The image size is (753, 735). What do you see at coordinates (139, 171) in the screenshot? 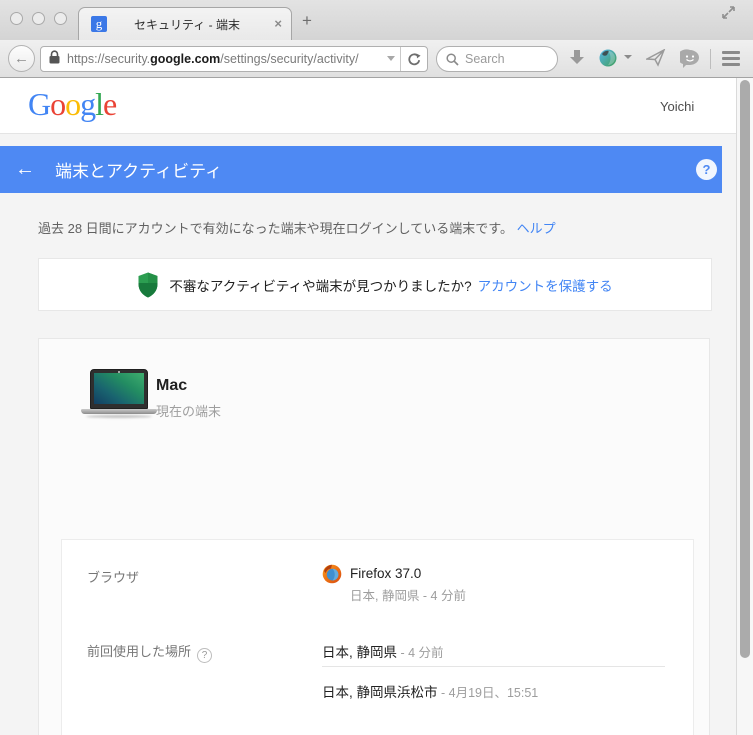
I see `page-title: 端末とアクティビティ` at bounding box center [139, 171].